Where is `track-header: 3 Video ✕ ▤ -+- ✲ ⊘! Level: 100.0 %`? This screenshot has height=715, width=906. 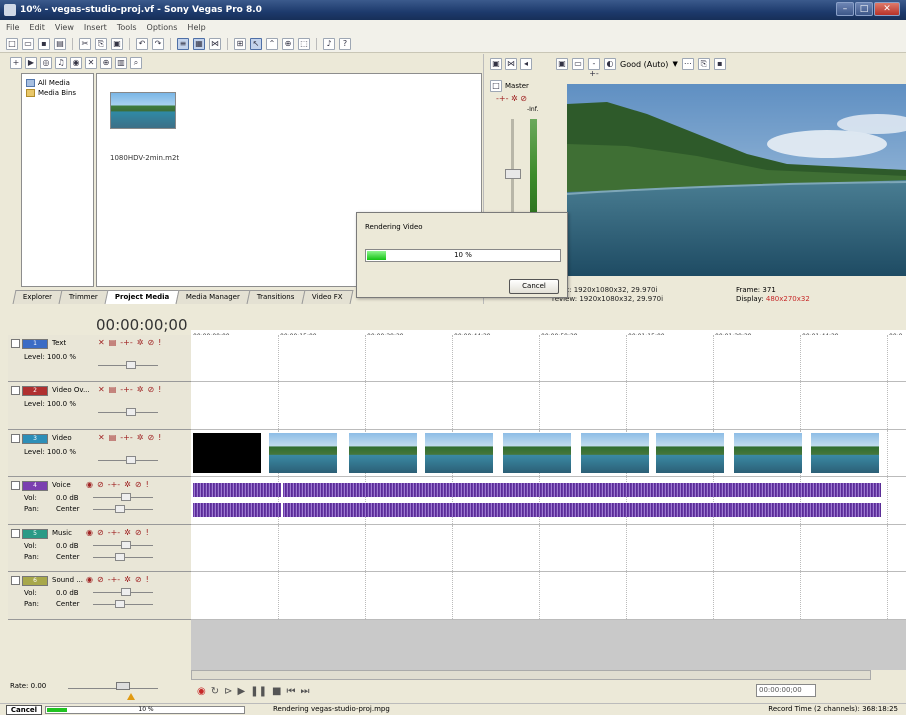 track-header: 3 Video ✕ ▤ -+- ✲ ⊘! Level: 100.0 % is located at coordinates (99, 453).